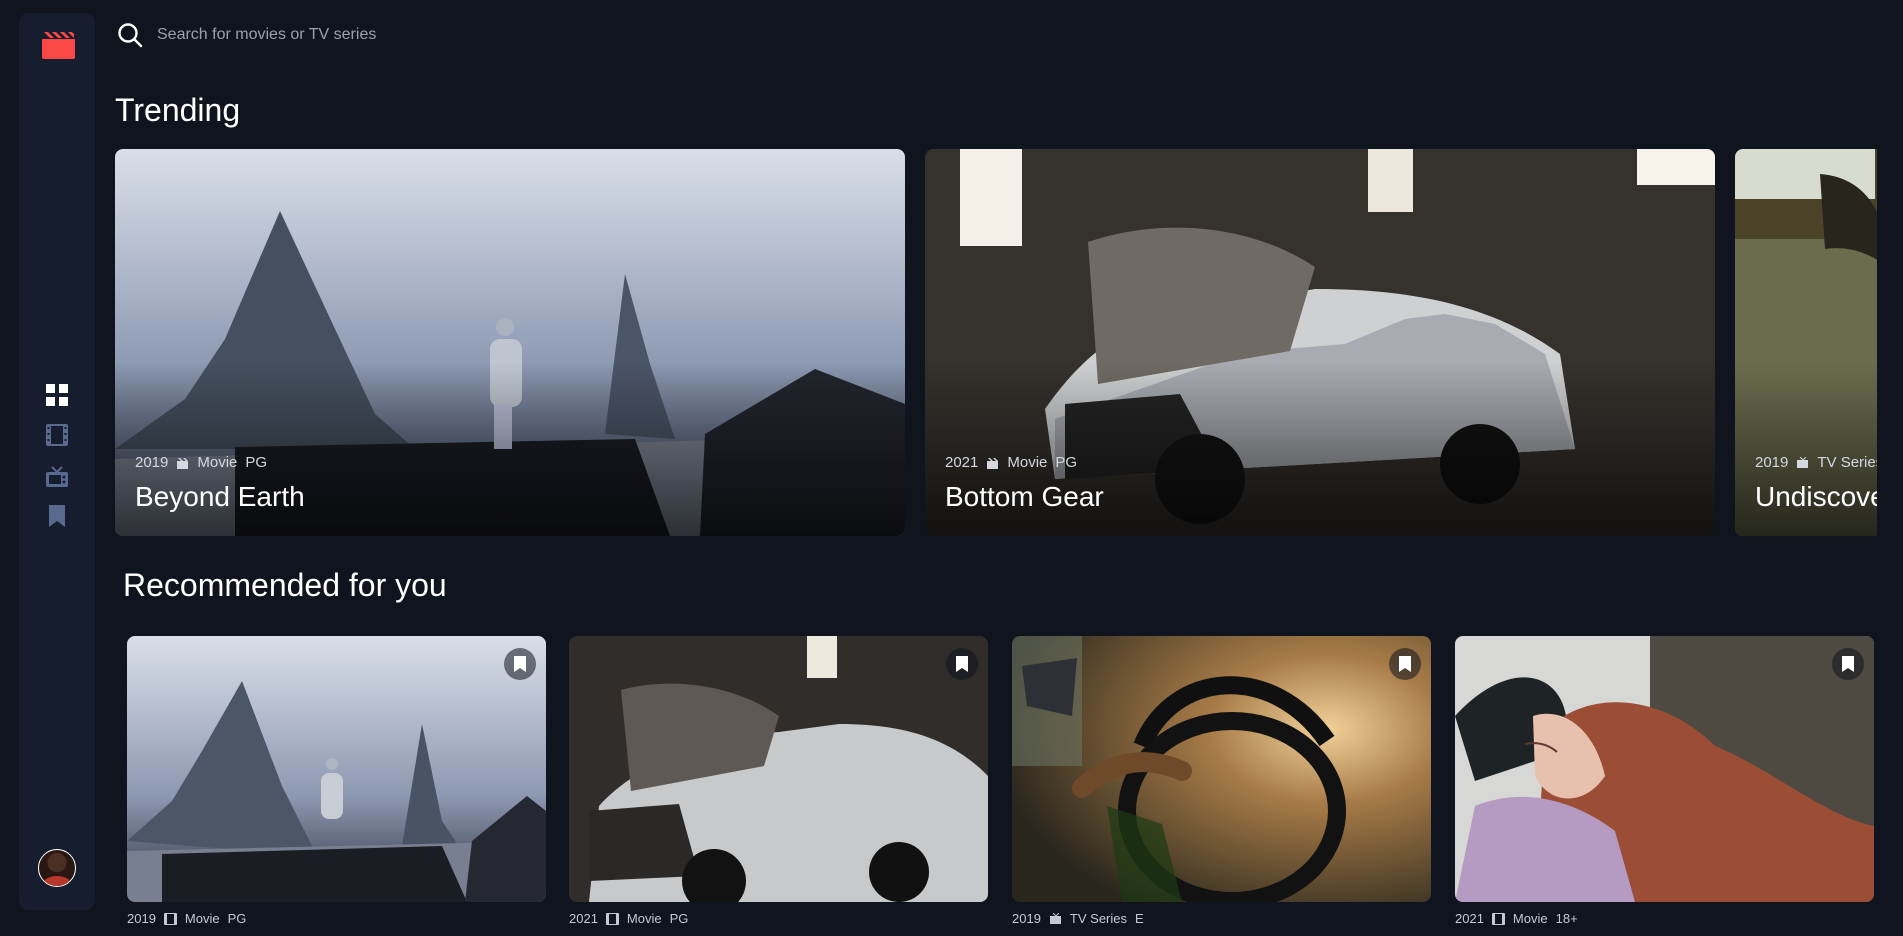  Describe the element at coordinates (58, 45) in the screenshot. I see `clapperboard-logo-icon` at that location.